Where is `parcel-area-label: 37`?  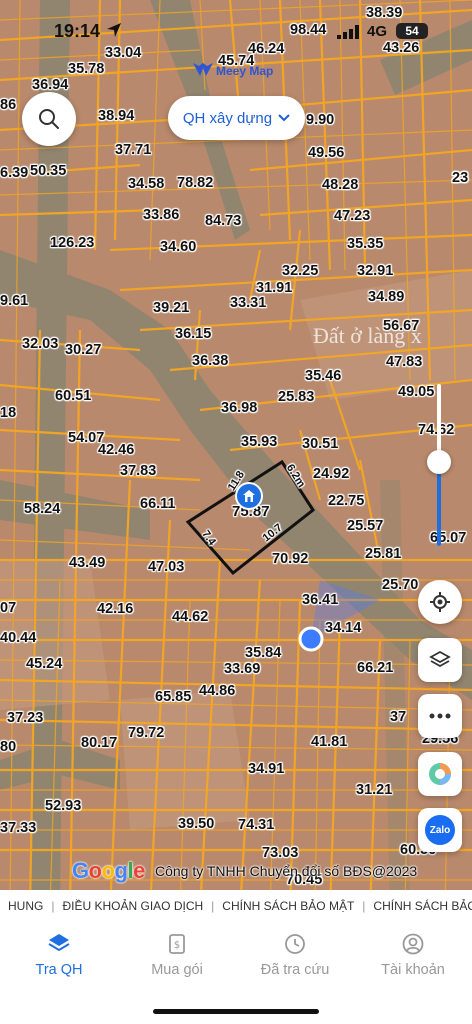
parcel-area-label: 37 is located at coordinates (398, 717).